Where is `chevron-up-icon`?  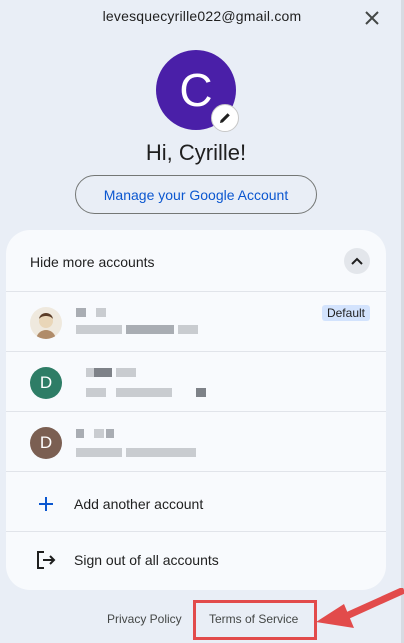 chevron-up-icon is located at coordinates (357, 261).